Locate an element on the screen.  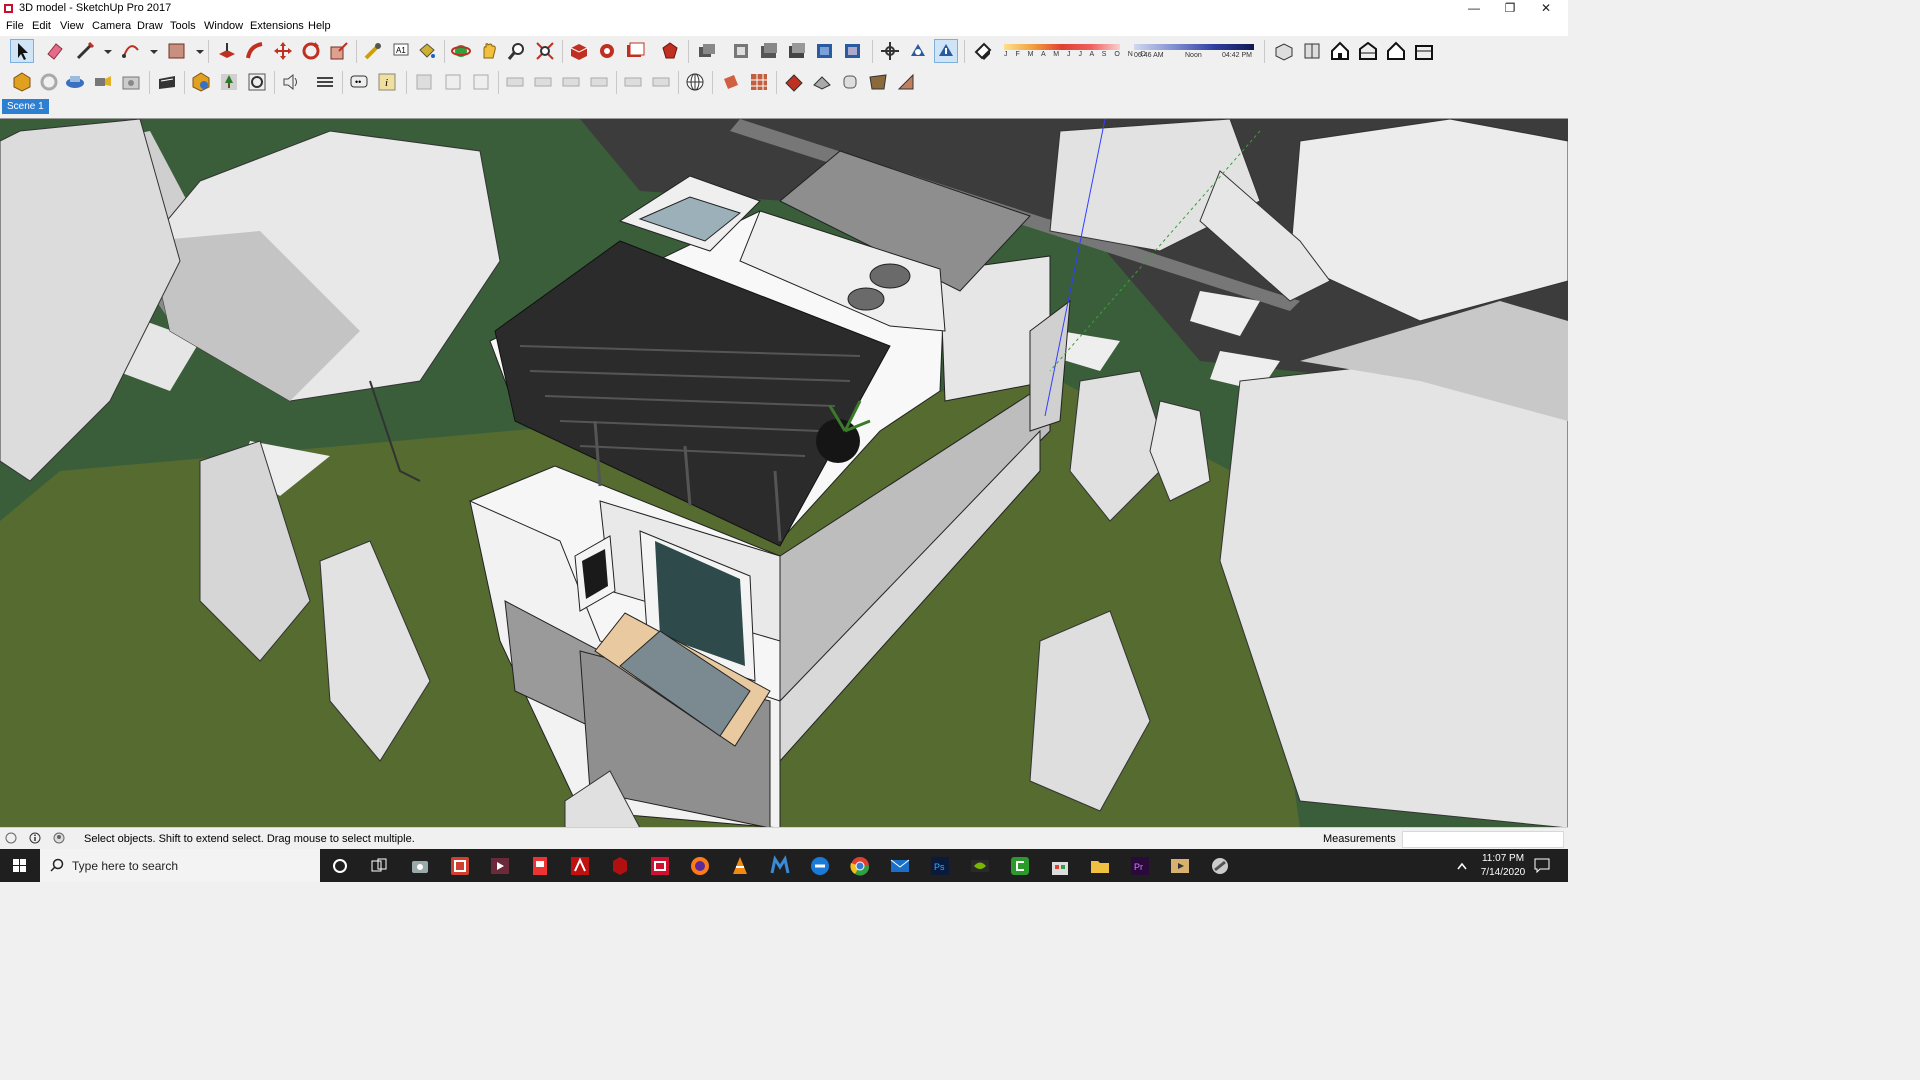
sketchup-viewer-icon is located at coordinates (1220, 866).